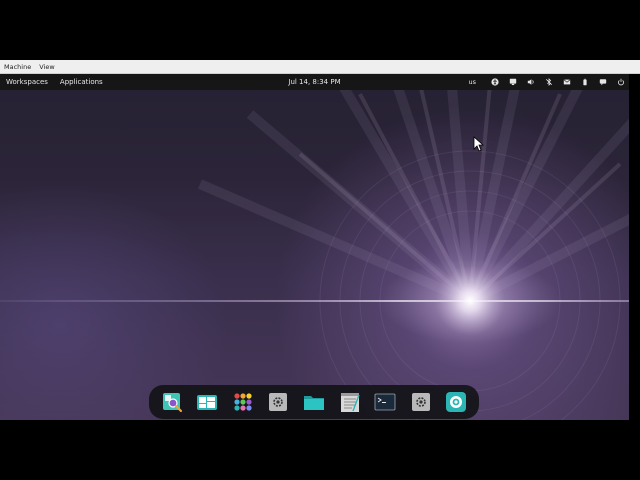 Image resolution: width=640 pixels, height=480 pixels. I want to click on system-settings-icon, so click(421, 402).